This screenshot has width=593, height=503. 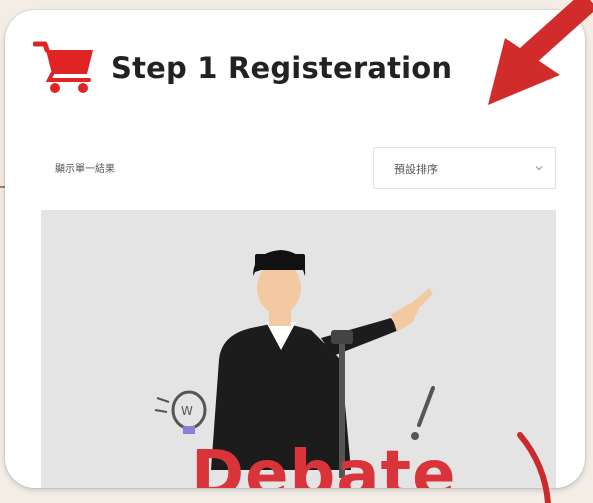 I want to click on card-header: Step 1 Registeration, so click(x=242, y=68).